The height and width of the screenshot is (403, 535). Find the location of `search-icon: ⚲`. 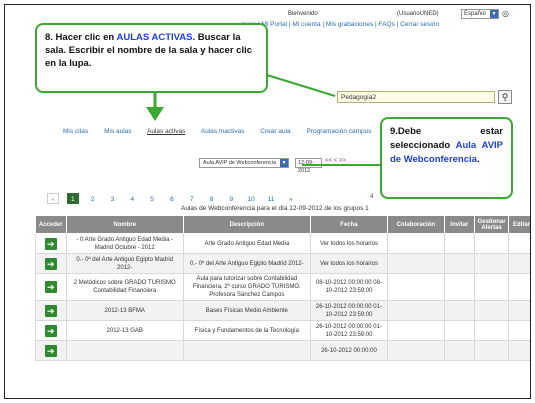

search-icon: ⚲ is located at coordinates (505, 97).